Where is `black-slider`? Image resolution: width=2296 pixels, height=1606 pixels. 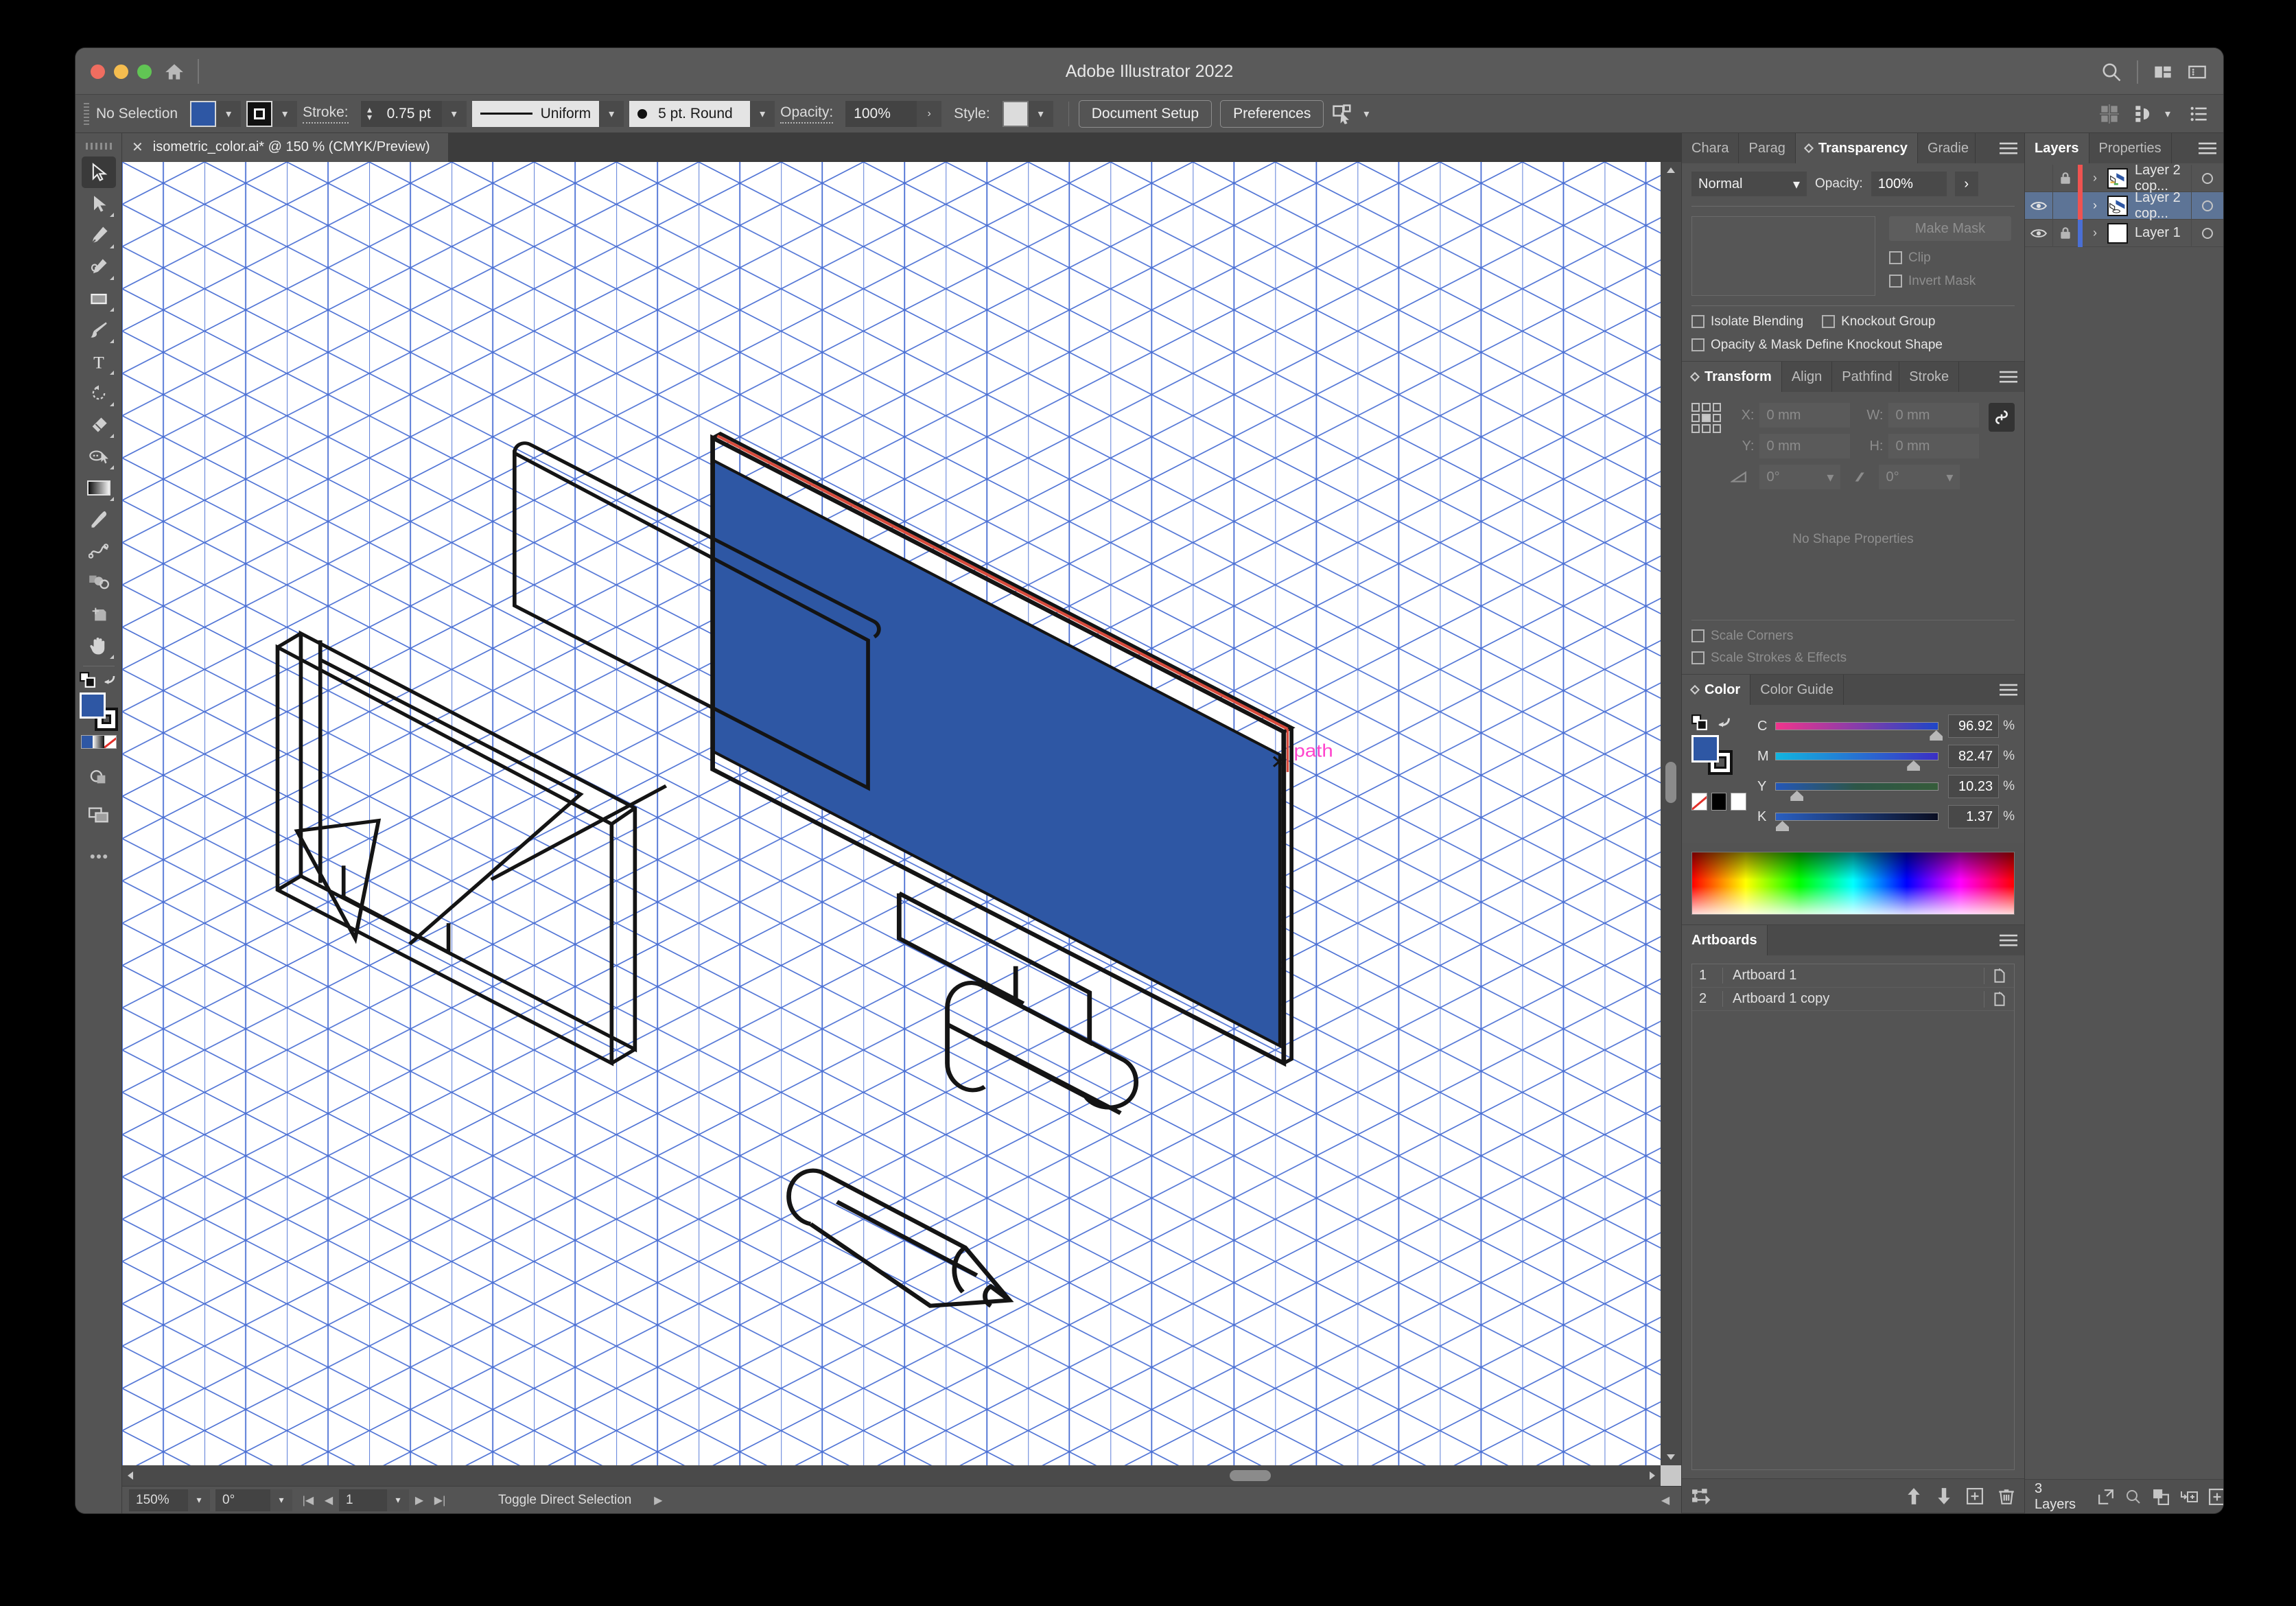
black-slider is located at coordinates (1857, 822).